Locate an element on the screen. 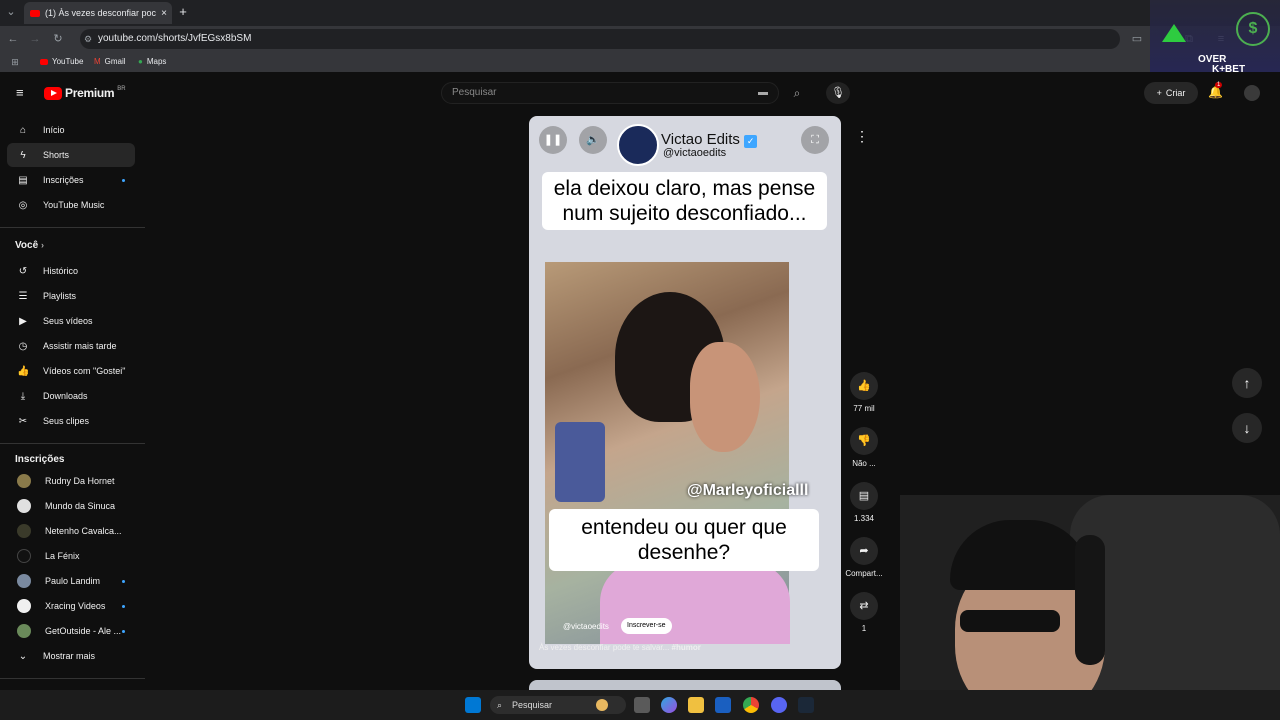  channel-name: La Fénix is located at coordinates (62, 556).